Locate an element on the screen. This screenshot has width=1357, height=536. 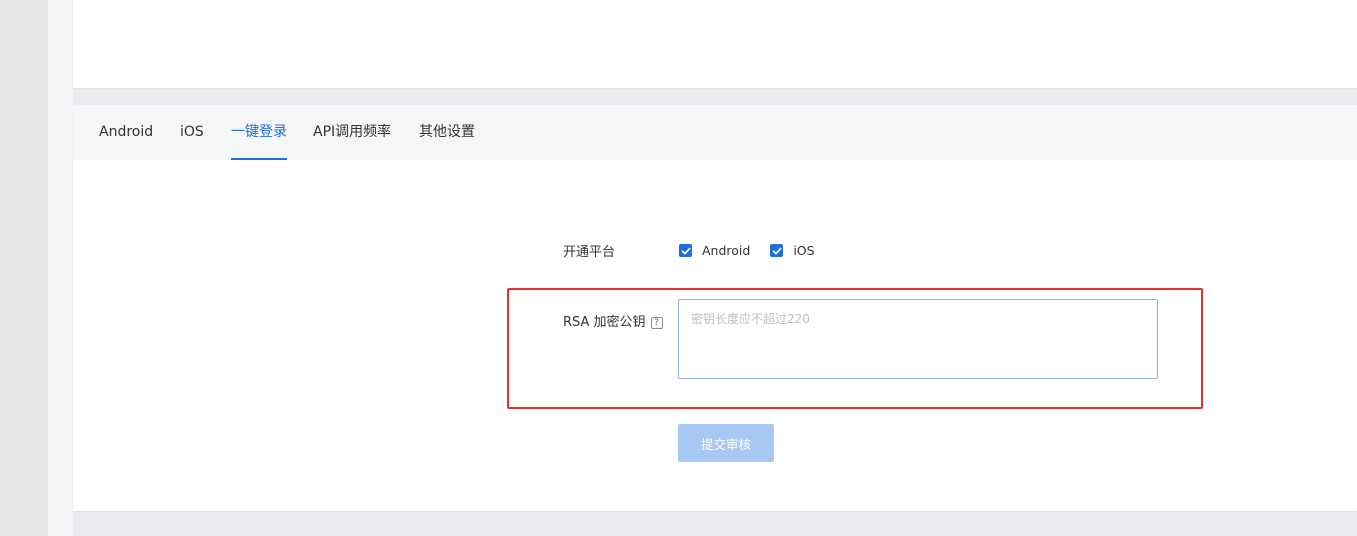
tab-android: Android is located at coordinates (126, 132).